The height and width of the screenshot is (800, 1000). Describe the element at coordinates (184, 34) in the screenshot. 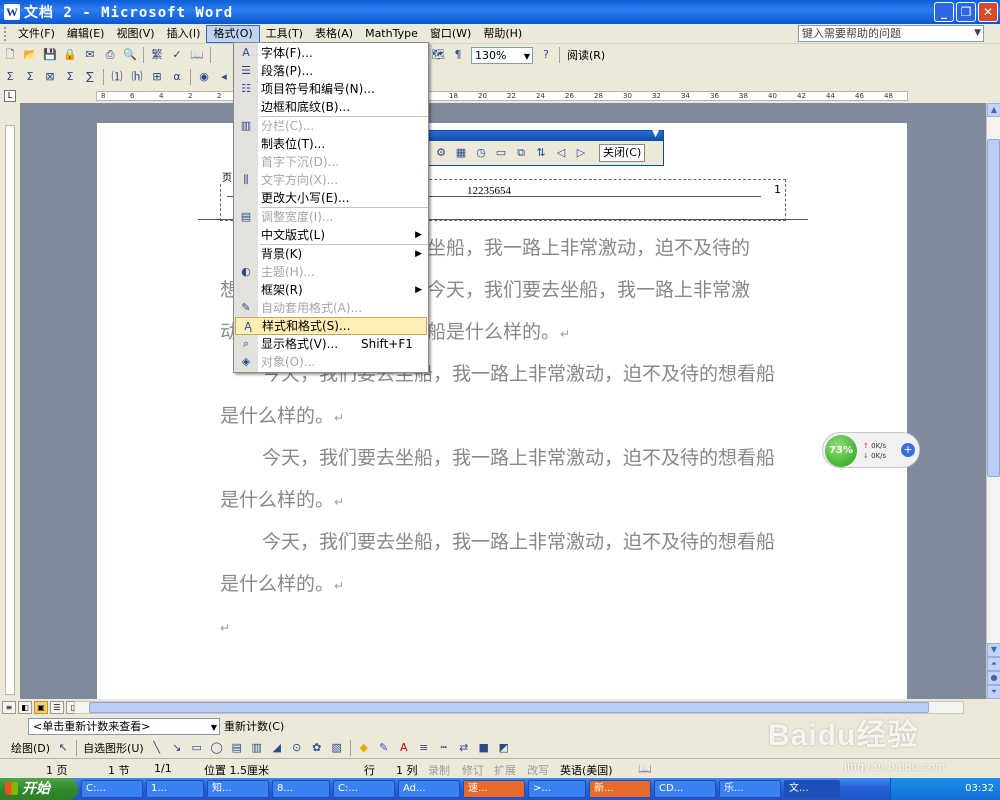

I see `menu-insert: 插入(I)` at that location.